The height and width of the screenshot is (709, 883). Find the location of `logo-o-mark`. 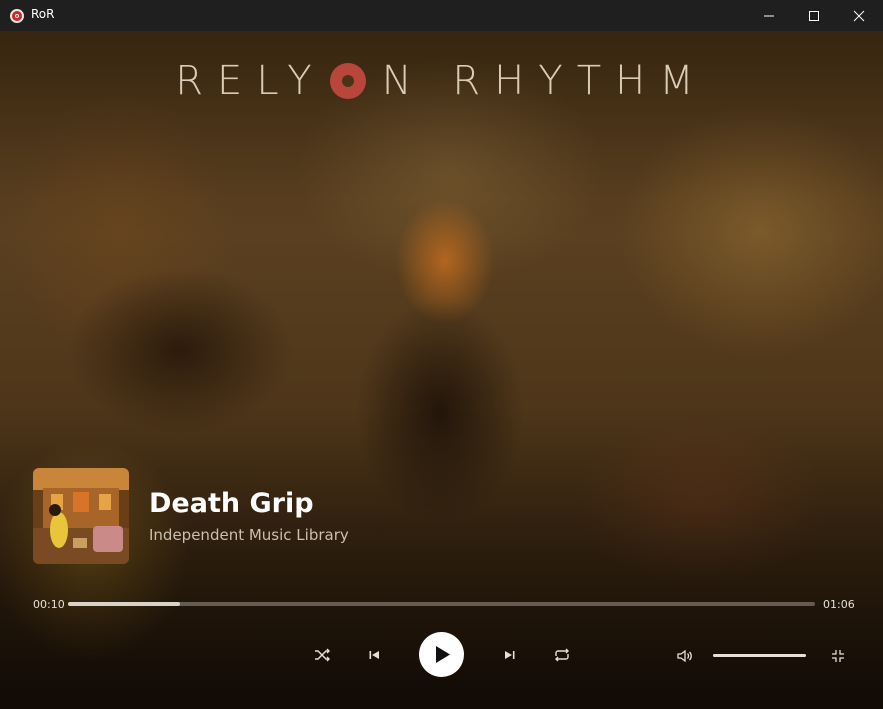

logo-o-mark is located at coordinates (347, 81).